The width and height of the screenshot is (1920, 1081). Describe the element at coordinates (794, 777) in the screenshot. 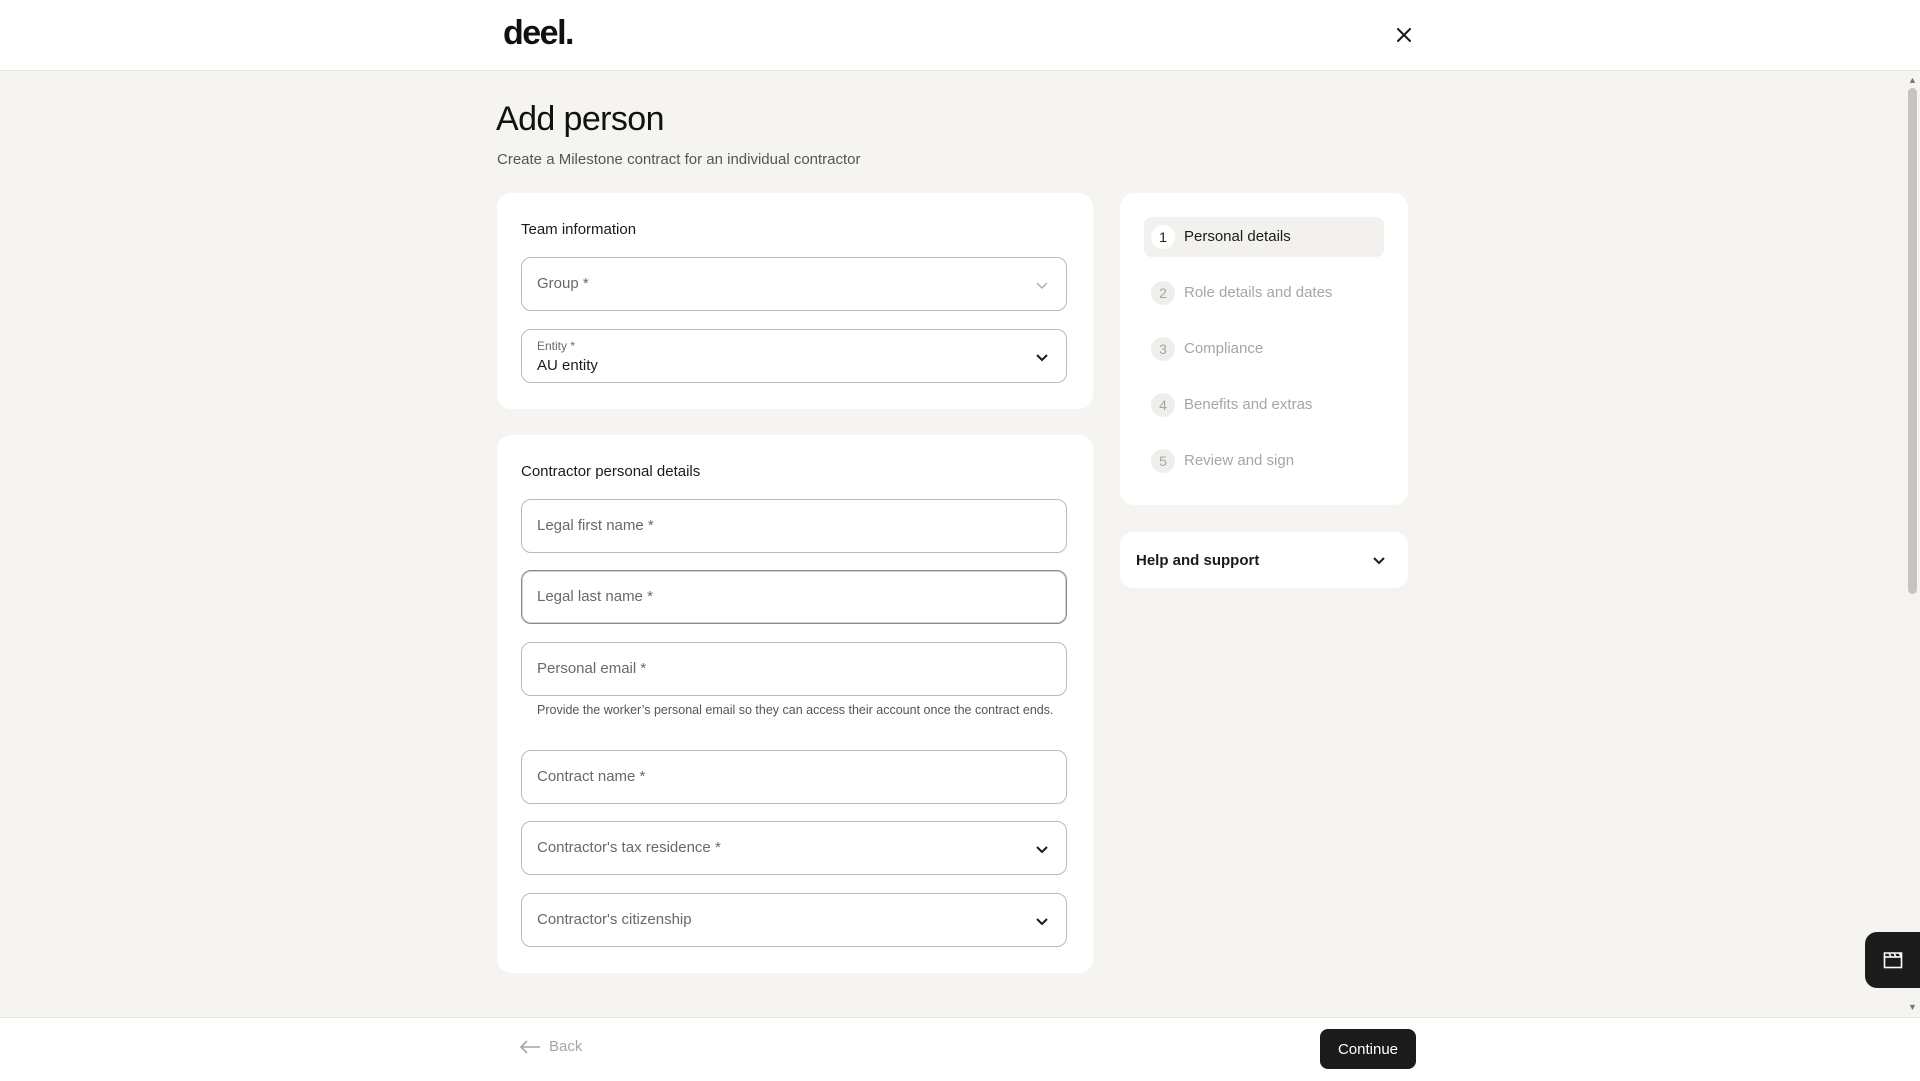

I see `contract-name-input: Contract name *` at that location.